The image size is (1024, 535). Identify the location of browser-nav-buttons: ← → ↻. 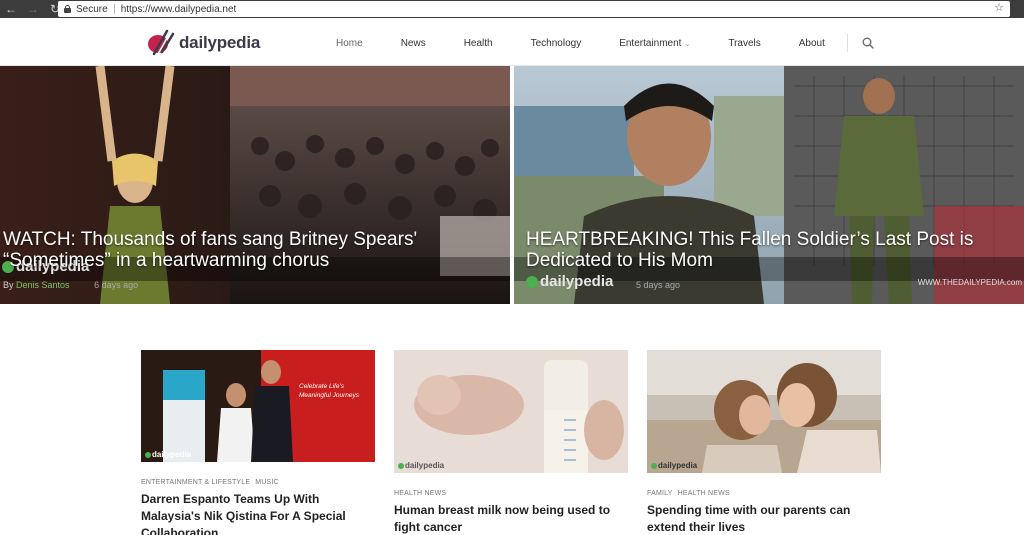
(33, 9).